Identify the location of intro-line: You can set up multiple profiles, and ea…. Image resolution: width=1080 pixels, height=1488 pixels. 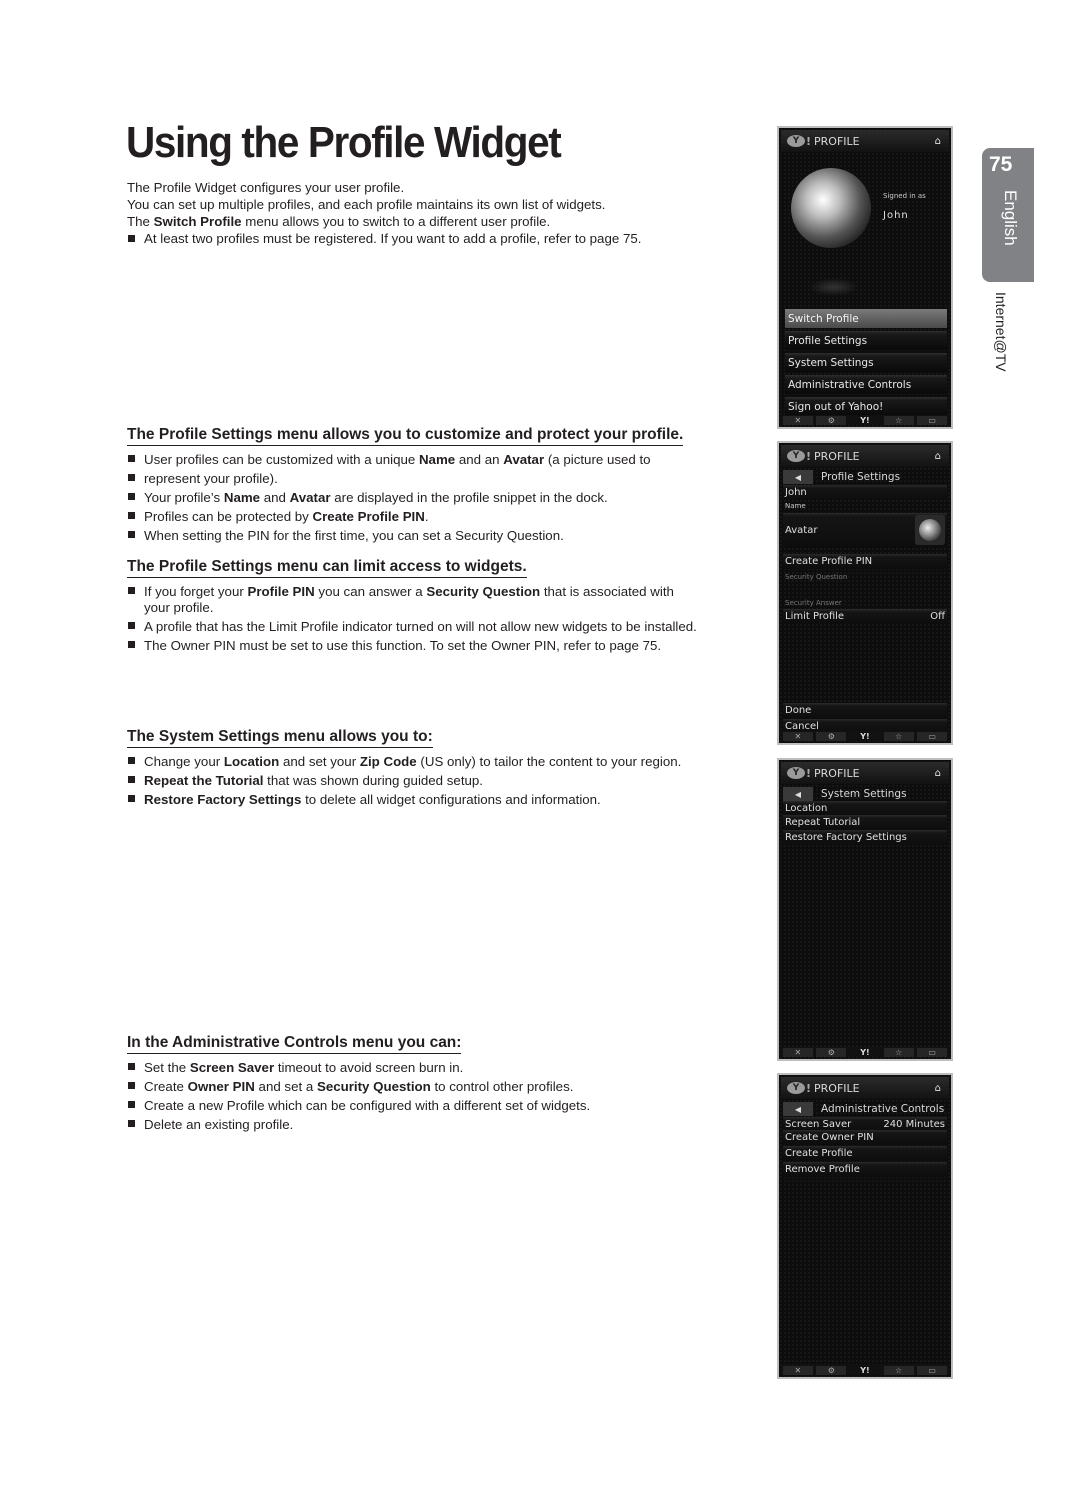
(366, 204).